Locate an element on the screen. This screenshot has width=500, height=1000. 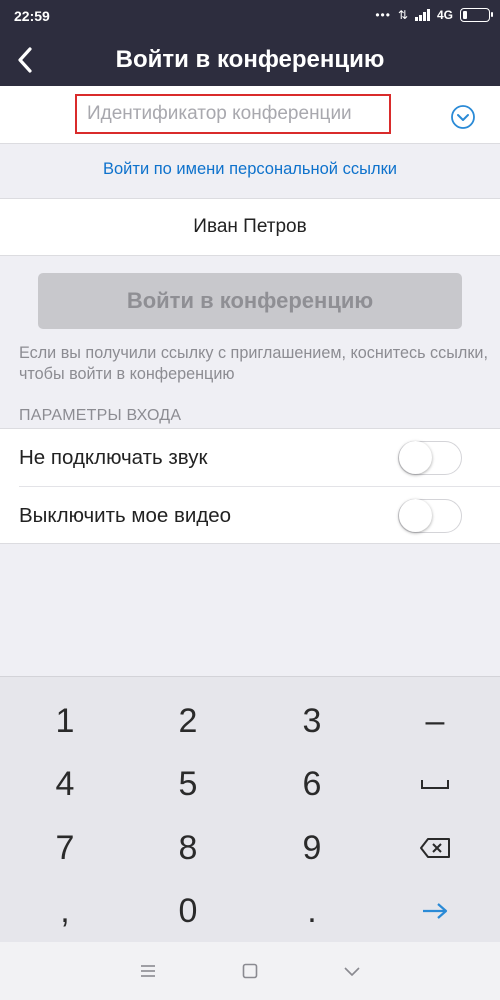
page-title: Войти в конференцию is located at coordinates (250, 59).